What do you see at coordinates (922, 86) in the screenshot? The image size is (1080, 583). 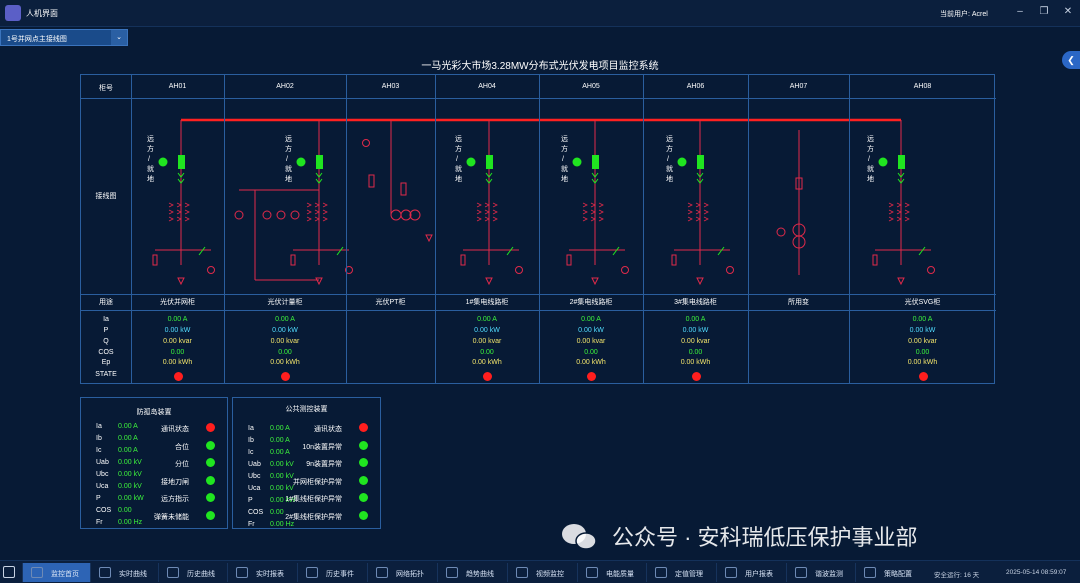 I see `cabinet-id-ah08: AH08` at bounding box center [922, 86].